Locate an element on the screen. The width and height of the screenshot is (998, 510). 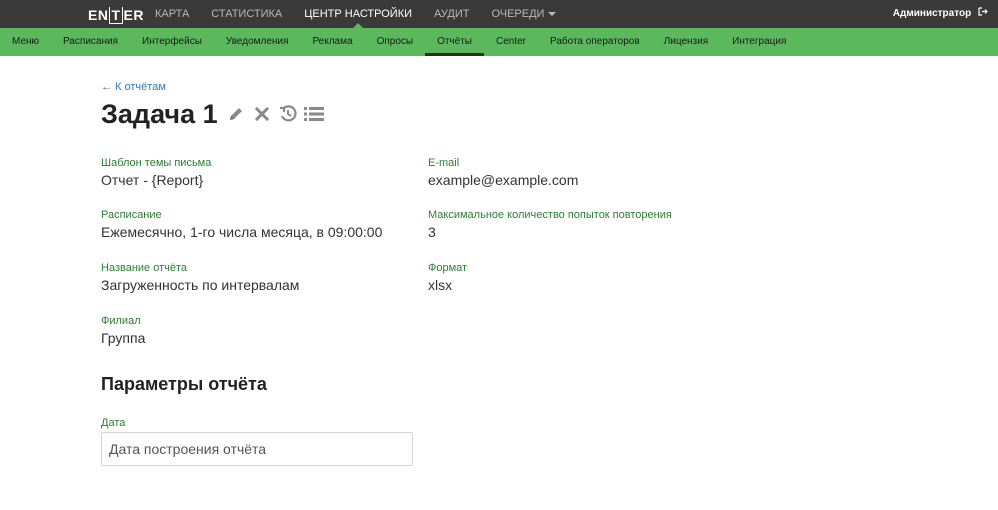
field-format-value: xlsx is located at coordinates (440, 285).